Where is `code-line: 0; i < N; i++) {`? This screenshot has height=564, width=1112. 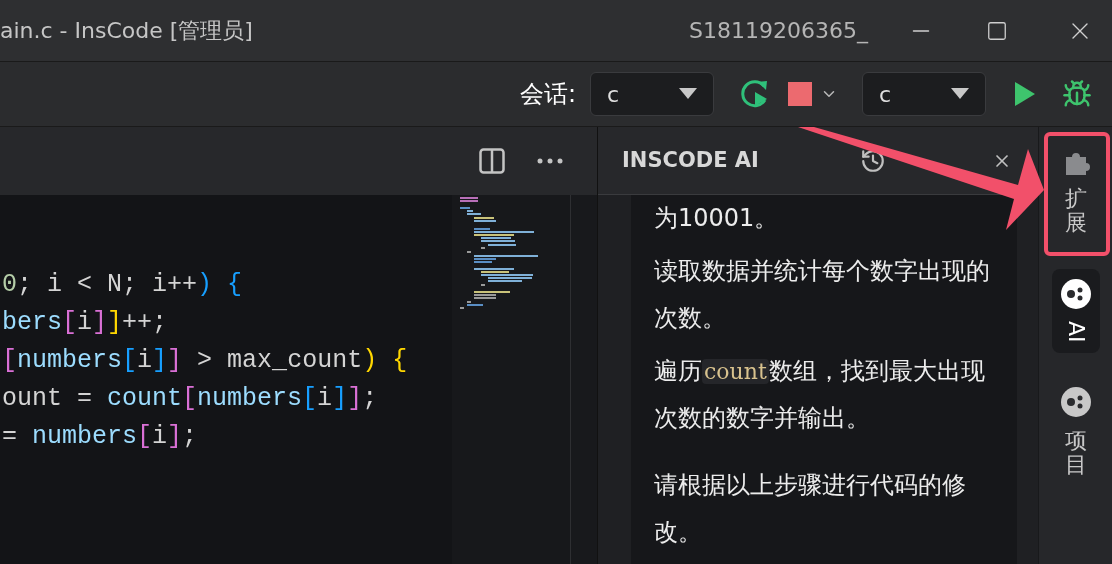 code-line: 0; i < N; i++) { is located at coordinates (122, 285).